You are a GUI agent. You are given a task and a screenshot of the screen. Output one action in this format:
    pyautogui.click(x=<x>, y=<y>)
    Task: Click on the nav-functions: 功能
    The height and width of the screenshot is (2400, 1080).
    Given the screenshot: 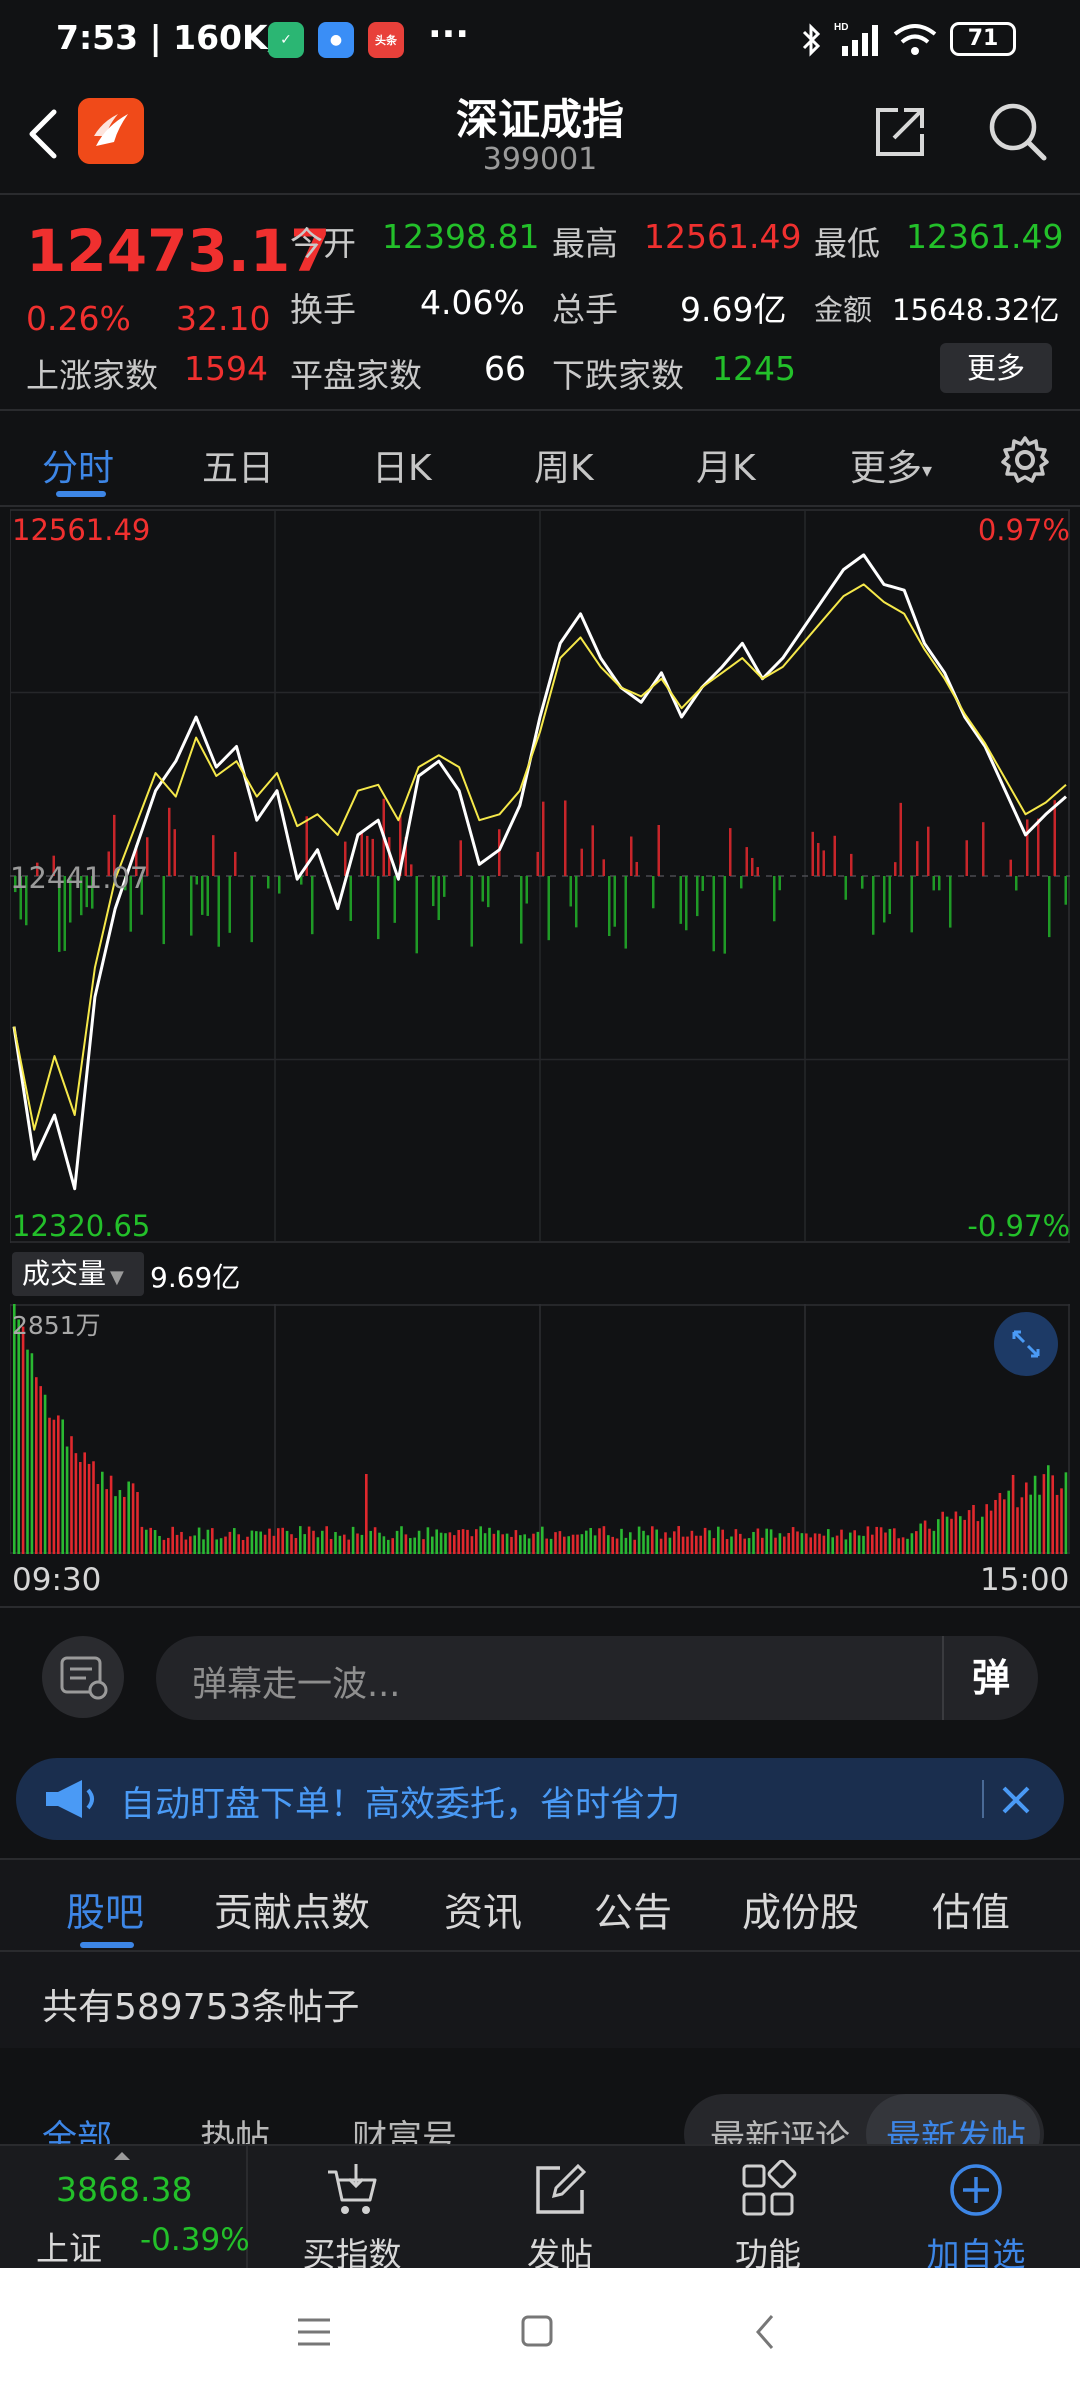 What is the action you would take?
    pyautogui.click(x=768, y=2210)
    